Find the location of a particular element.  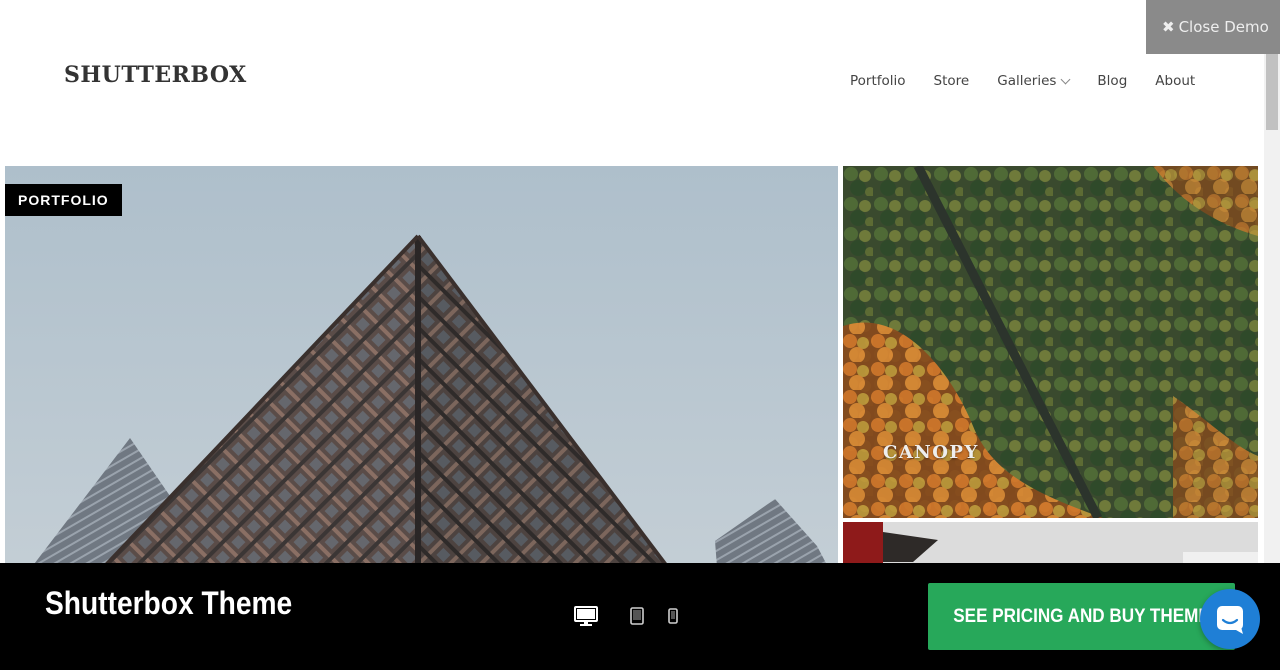

nav-galleries: Galleries is located at coordinates (1034, 81).